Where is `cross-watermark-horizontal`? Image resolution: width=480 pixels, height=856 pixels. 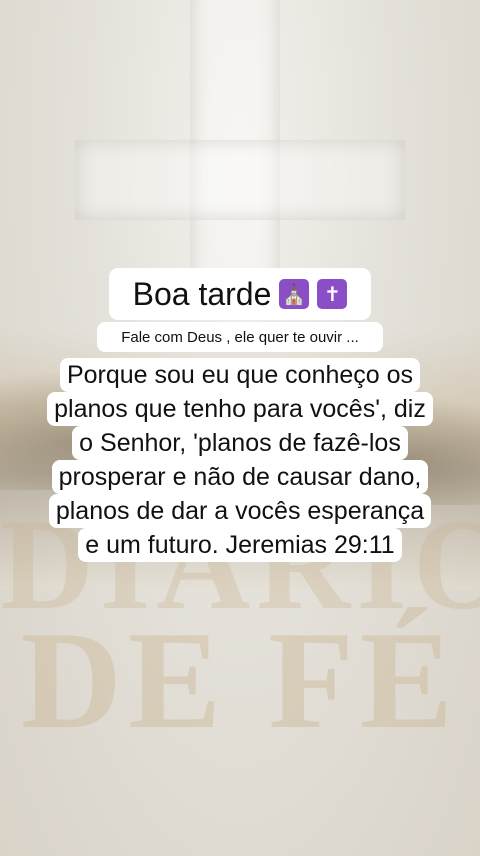 cross-watermark-horizontal is located at coordinates (240, 180).